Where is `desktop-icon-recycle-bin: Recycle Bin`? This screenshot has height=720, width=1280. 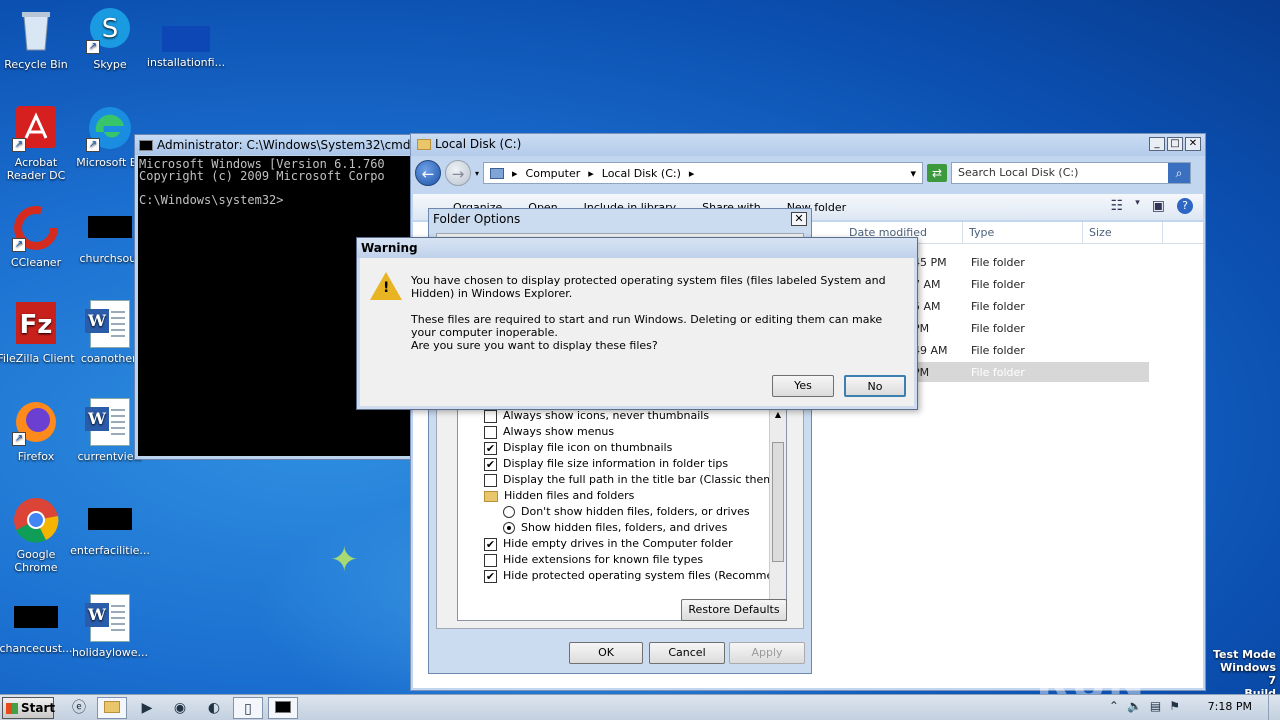
desktop-icon-recycle-bin: Recycle Bin is located at coordinates (38, 38).